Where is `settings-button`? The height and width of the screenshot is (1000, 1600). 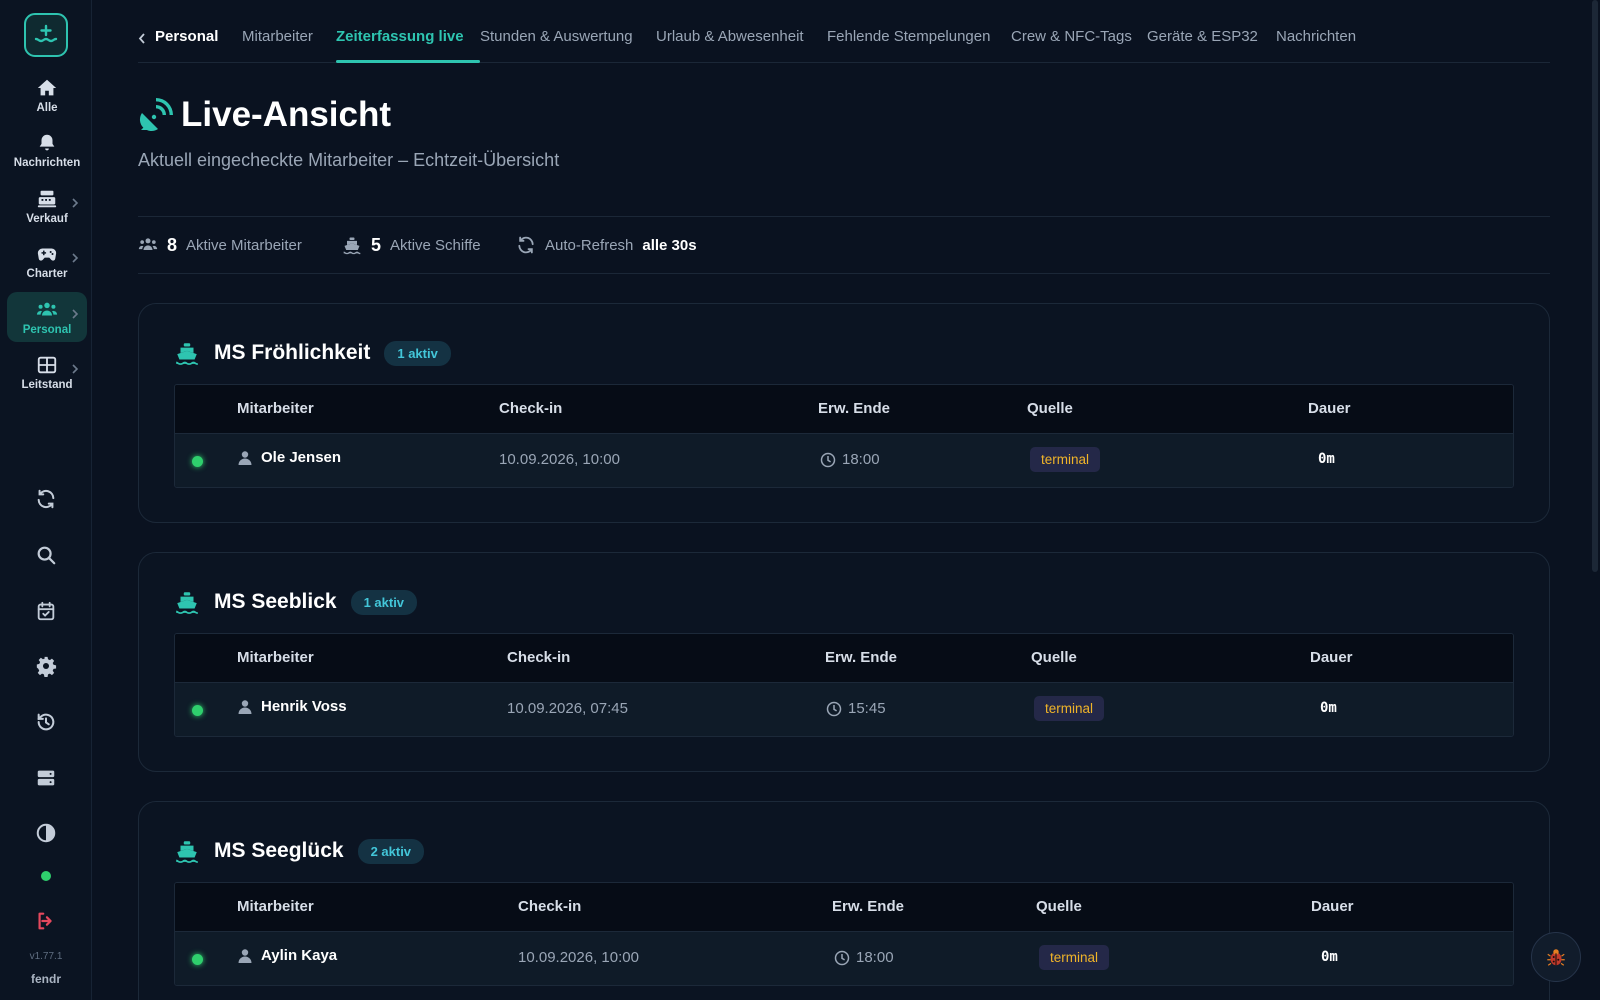
settings-button is located at coordinates (46, 666).